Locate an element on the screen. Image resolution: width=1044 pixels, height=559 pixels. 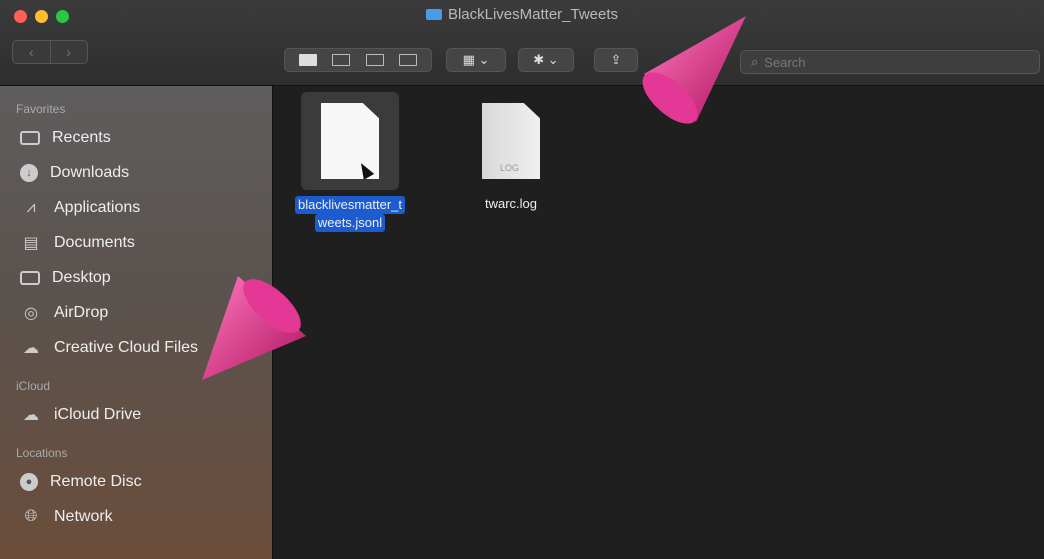
window-title: BlackLivesMatter_Tweets is located at coordinates (522, 14).